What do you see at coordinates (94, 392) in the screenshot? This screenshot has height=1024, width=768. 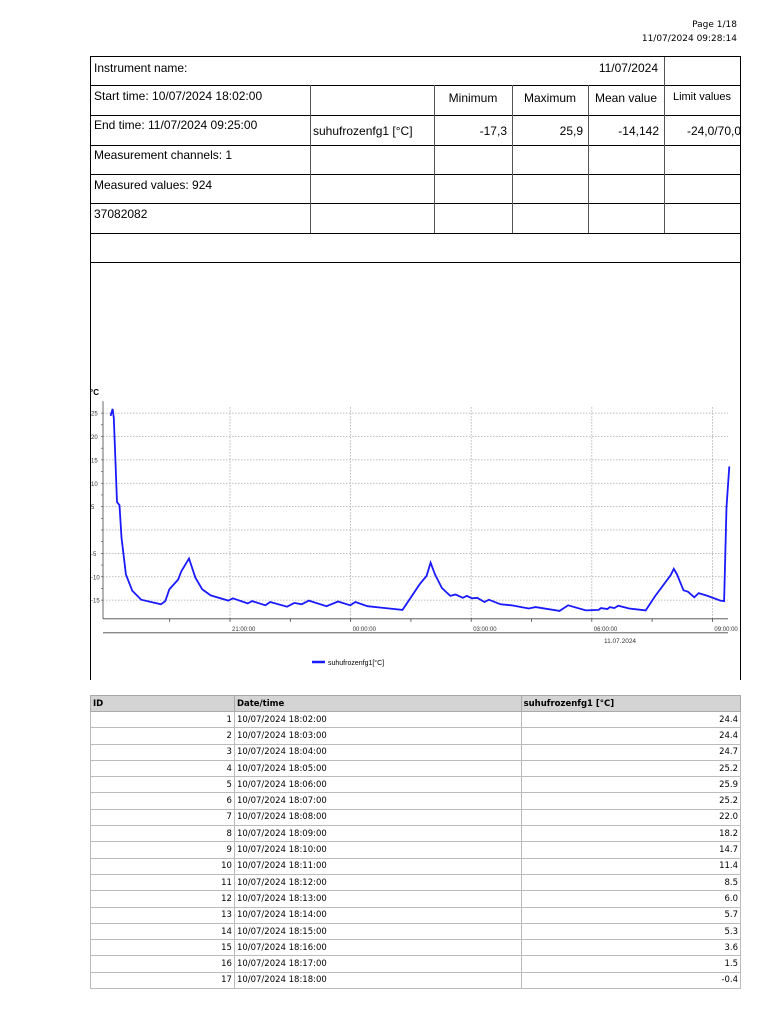 I see `y-axis-label: °C` at bounding box center [94, 392].